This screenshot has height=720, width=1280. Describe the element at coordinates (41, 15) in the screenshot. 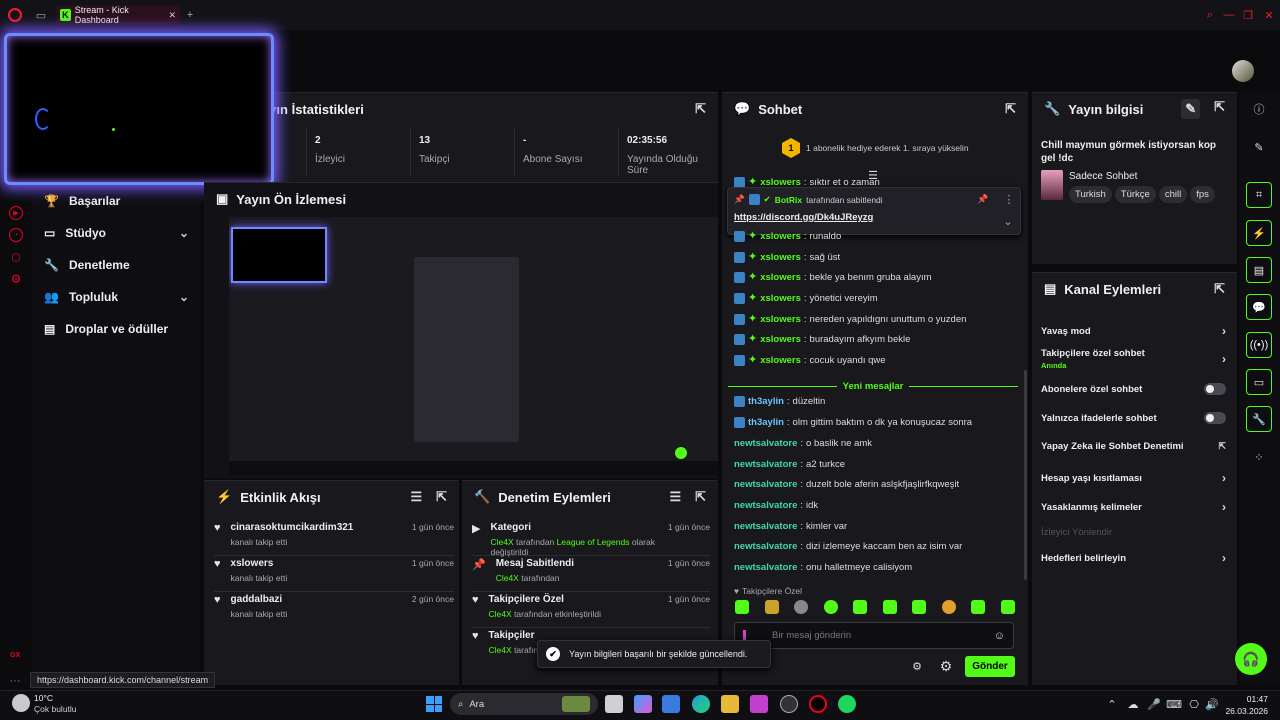

I see `tab-menu-icon: ▭` at that location.